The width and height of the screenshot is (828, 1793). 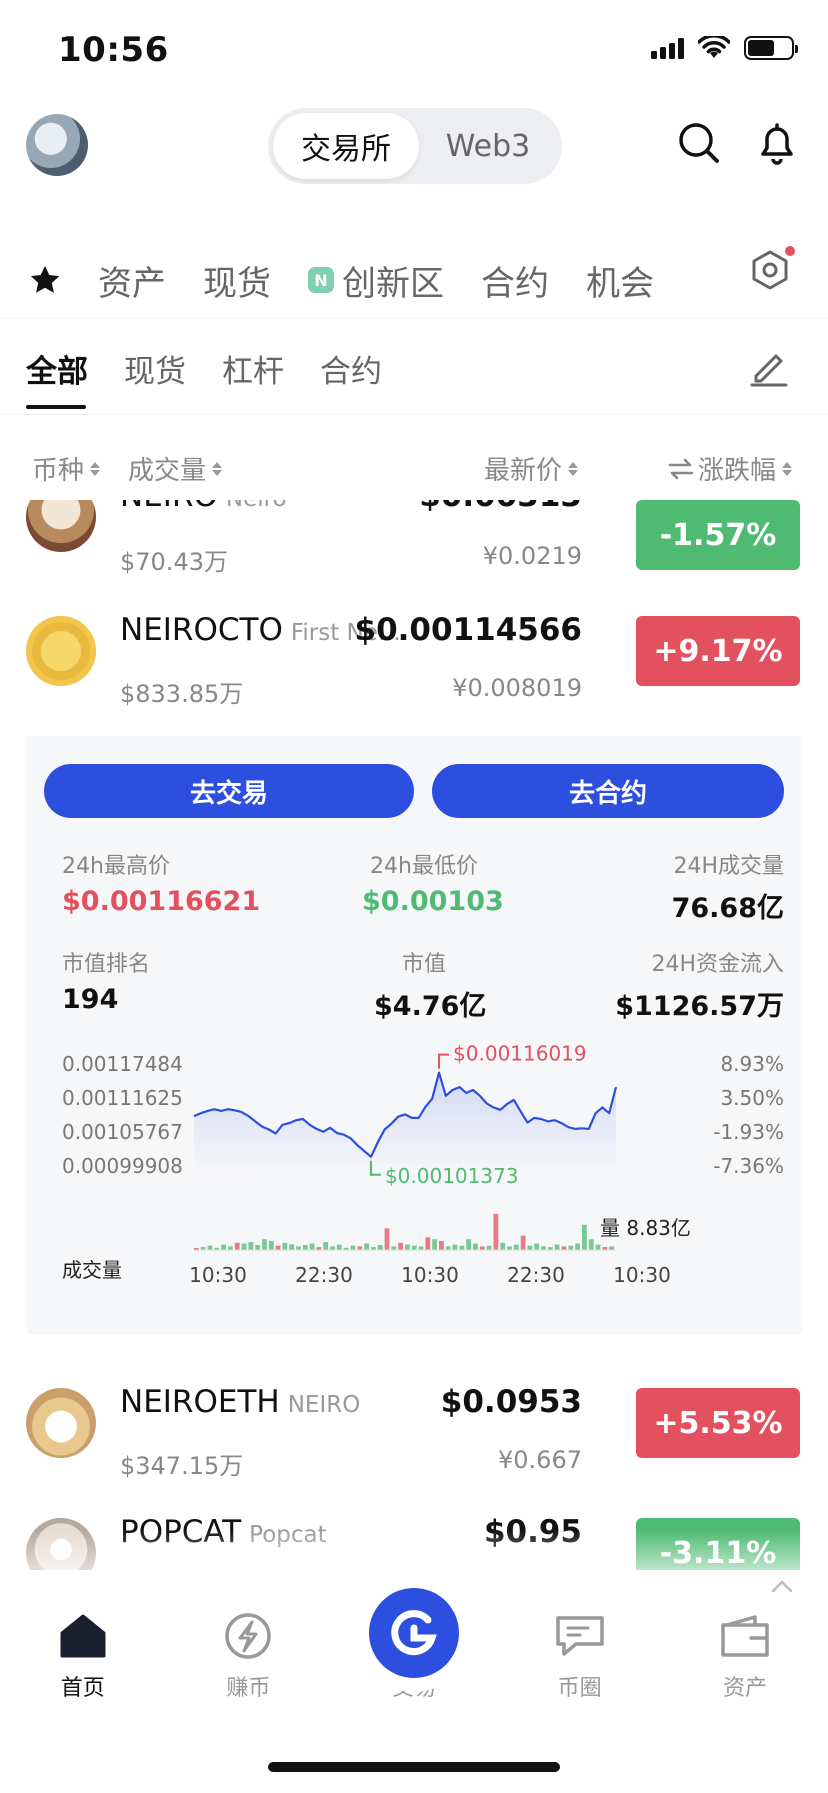 I want to click on home-indicator, so click(x=414, y=1767).